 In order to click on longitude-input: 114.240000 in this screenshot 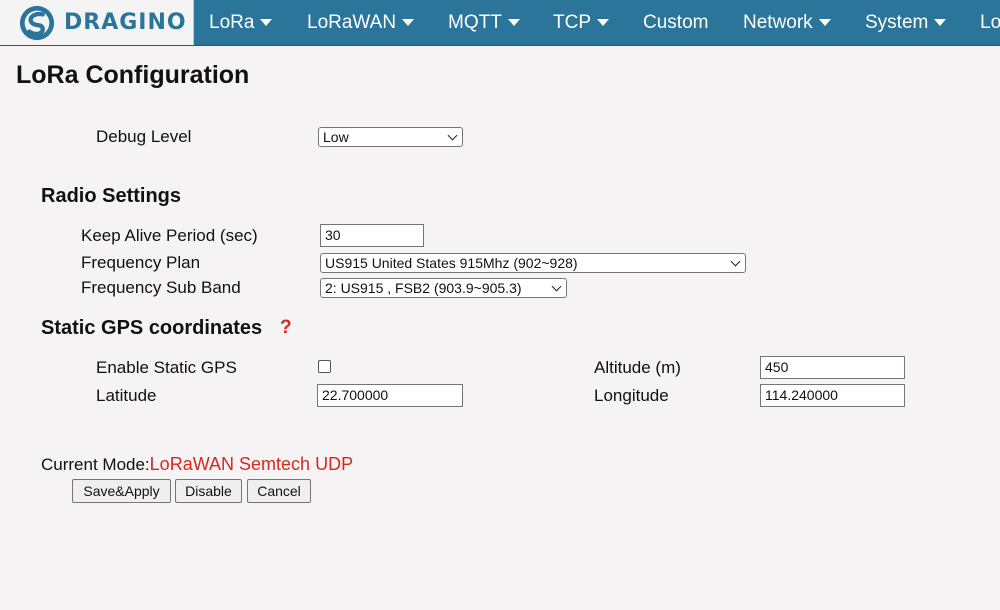, I will do `click(832, 395)`.